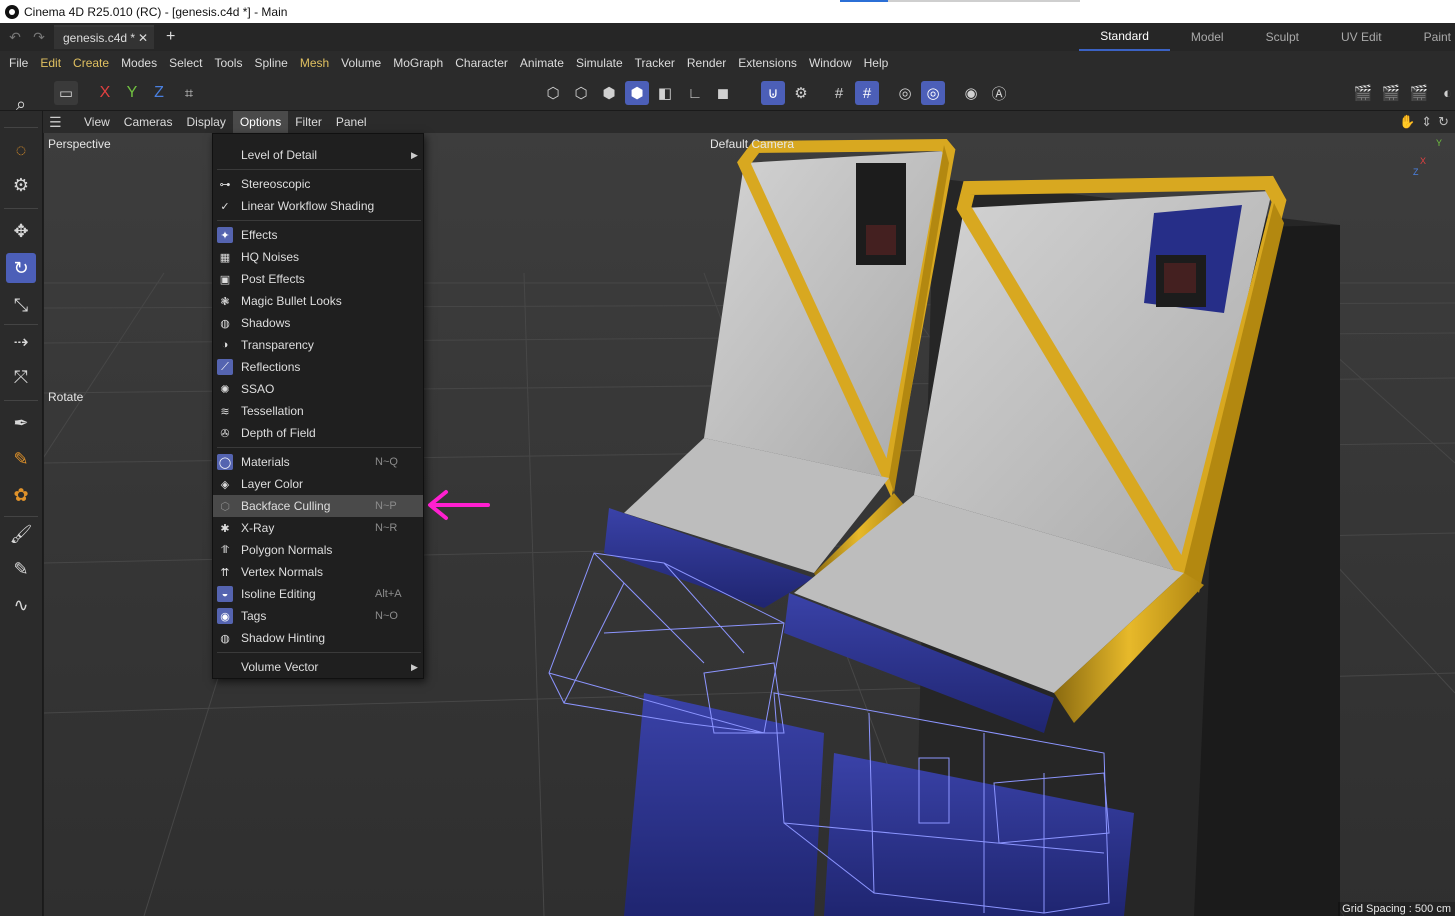 This screenshot has height=916, width=1455. Describe the element at coordinates (599, 63) in the screenshot. I see `menu-simulate: Simulate` at that location.